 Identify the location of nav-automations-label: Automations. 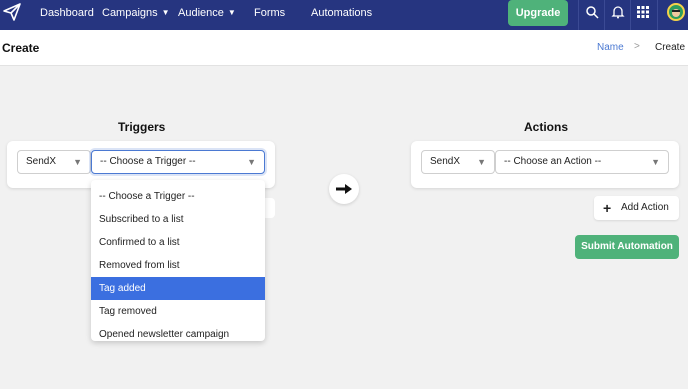
(342, 13).